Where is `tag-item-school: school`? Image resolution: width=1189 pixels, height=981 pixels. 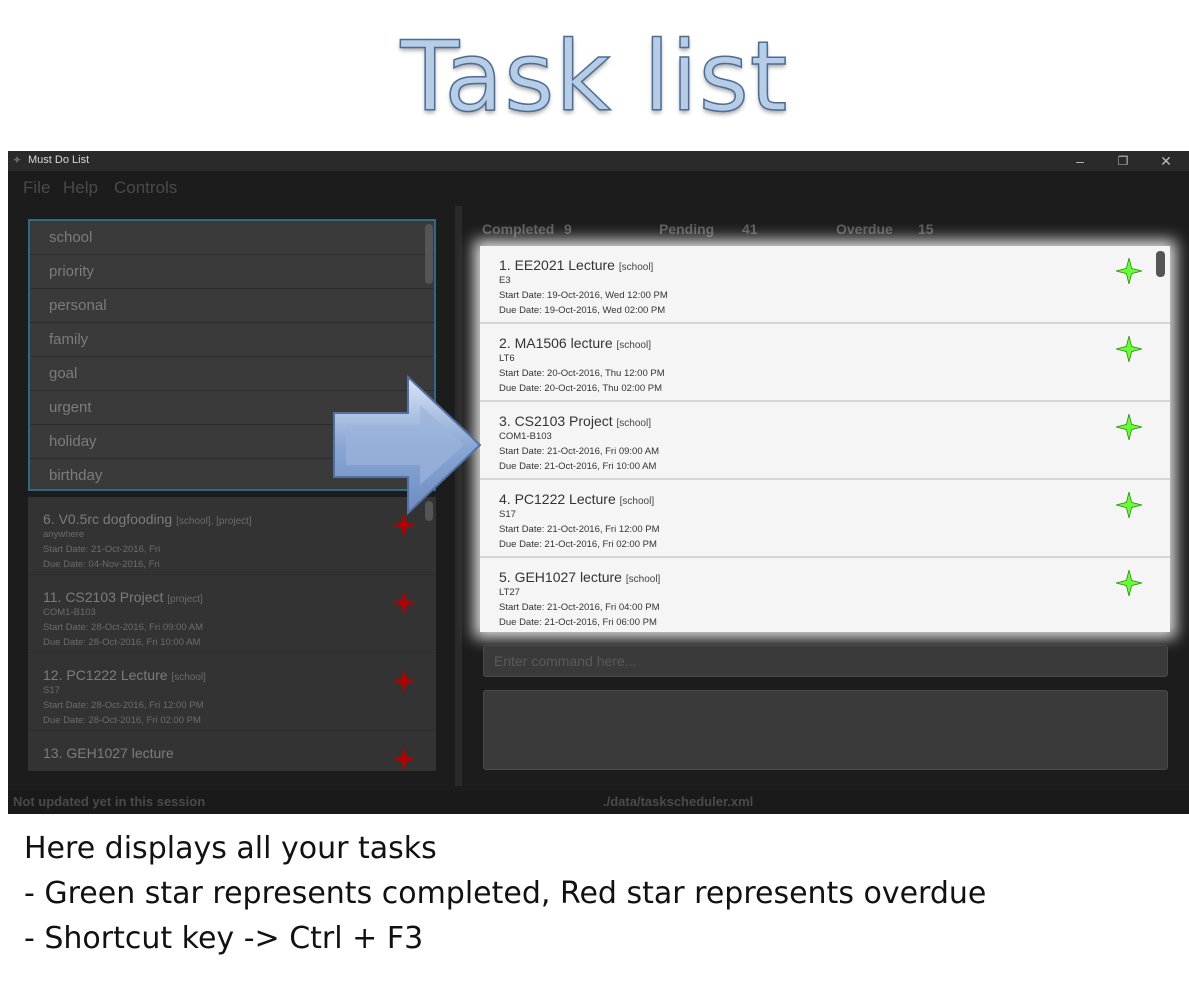
tag-item-school: school is located at coordinates (232, 238).